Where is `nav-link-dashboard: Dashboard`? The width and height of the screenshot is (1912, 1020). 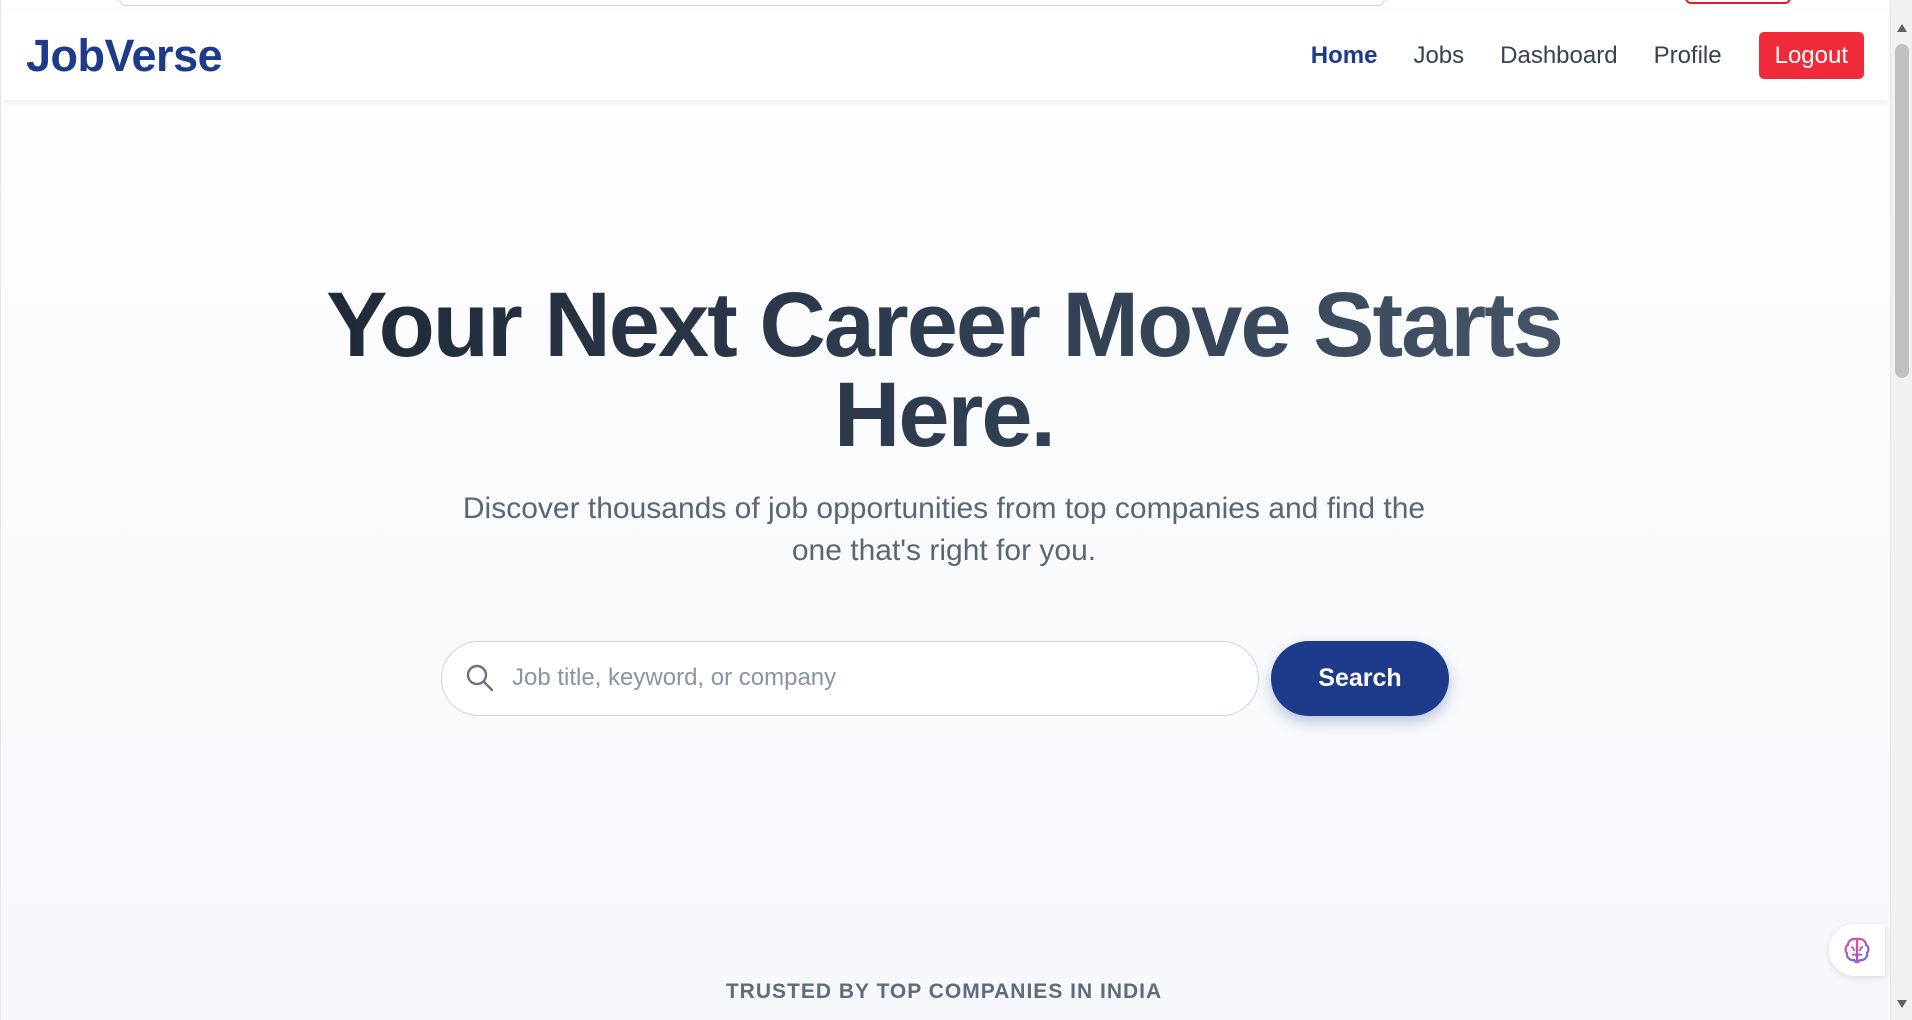
nav-link-dashboard: Dashboard is located at coordinates (1558, 56).